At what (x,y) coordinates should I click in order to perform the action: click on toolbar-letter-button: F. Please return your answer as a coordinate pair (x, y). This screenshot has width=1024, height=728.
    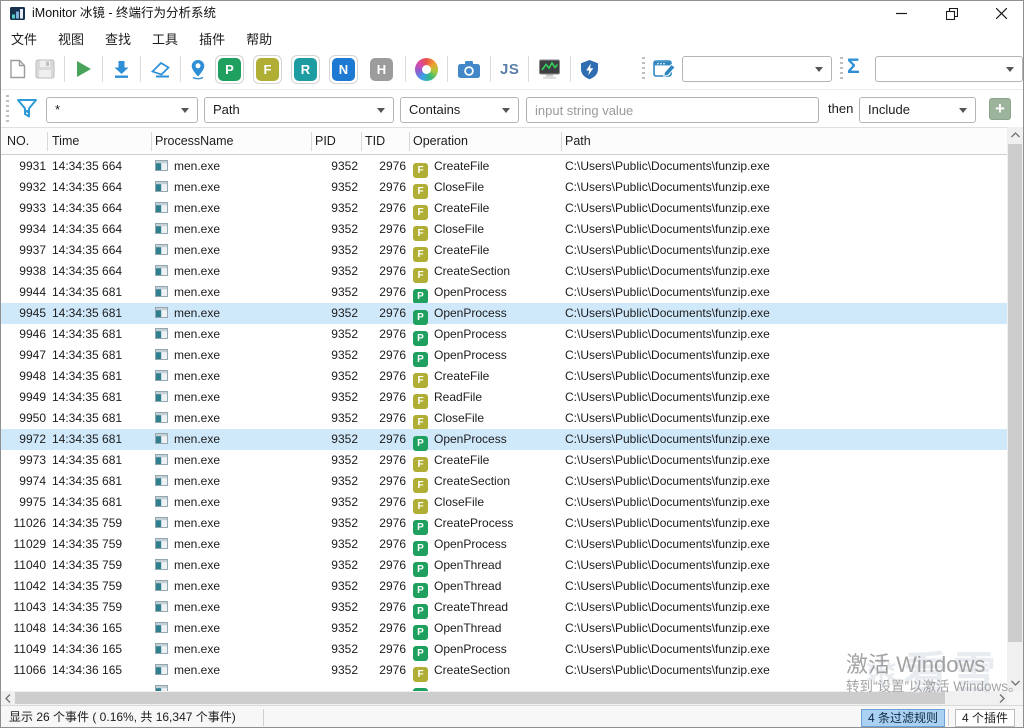
    Looking at the image, I should click on (267, 69).